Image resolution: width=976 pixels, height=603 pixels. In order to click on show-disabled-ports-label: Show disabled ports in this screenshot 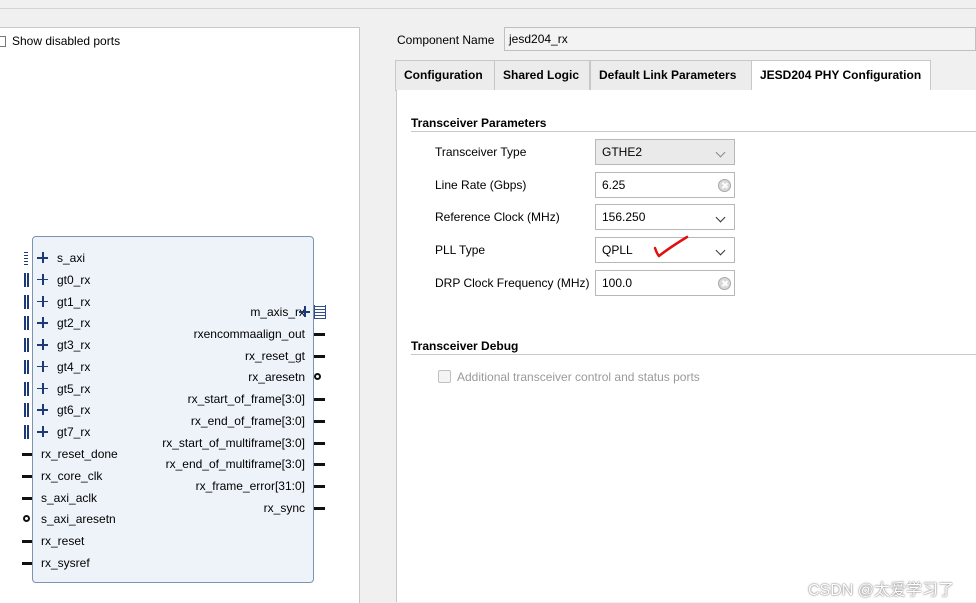, I will do `click(66, 41)`.